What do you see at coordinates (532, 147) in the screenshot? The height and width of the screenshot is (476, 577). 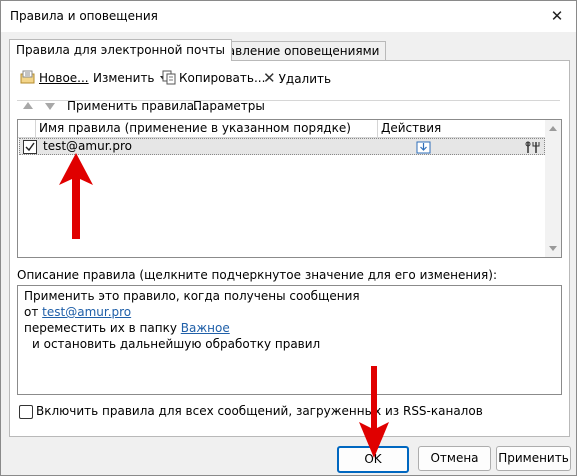 I see `stop-processing-icon` at bounding box center [532, 147].